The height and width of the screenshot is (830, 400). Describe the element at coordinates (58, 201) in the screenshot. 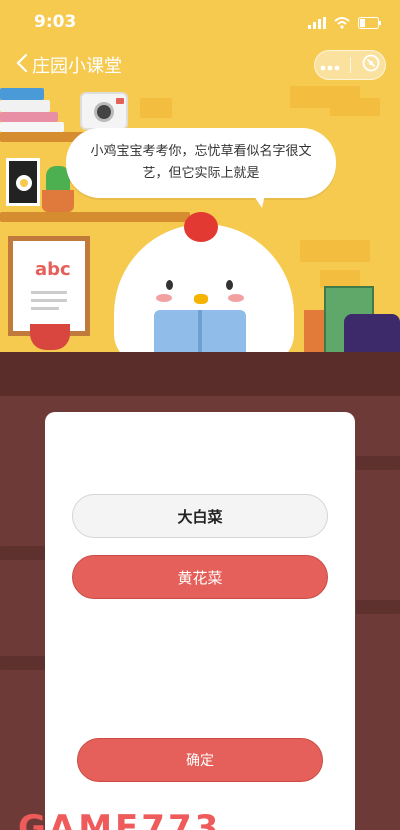

I see `flower-pot-icon` at that location.